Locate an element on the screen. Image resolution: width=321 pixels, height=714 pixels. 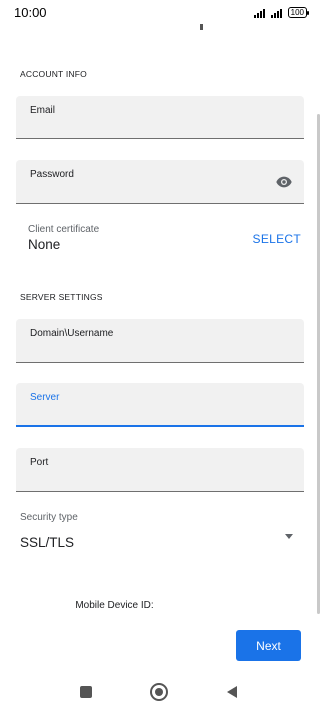
system-nav-bar is located at coordinates (160, 694).